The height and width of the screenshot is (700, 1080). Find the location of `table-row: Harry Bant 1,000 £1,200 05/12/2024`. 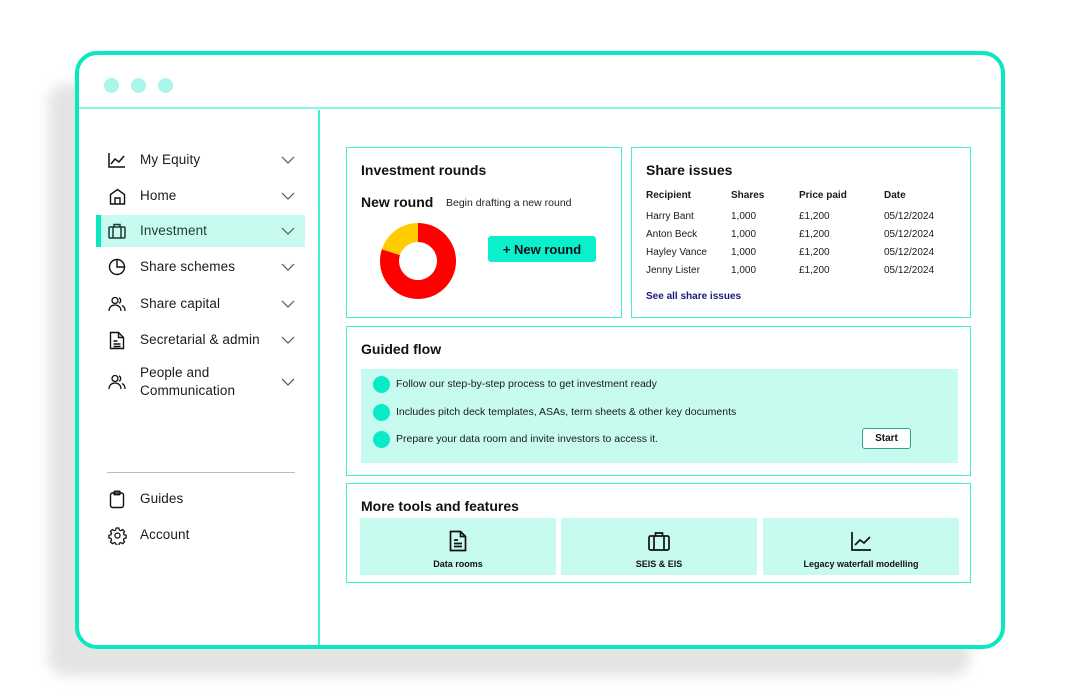

table-row: Harry Bant 1,000 £1,200 05/12/2024 is located at coordinates (806, 218).